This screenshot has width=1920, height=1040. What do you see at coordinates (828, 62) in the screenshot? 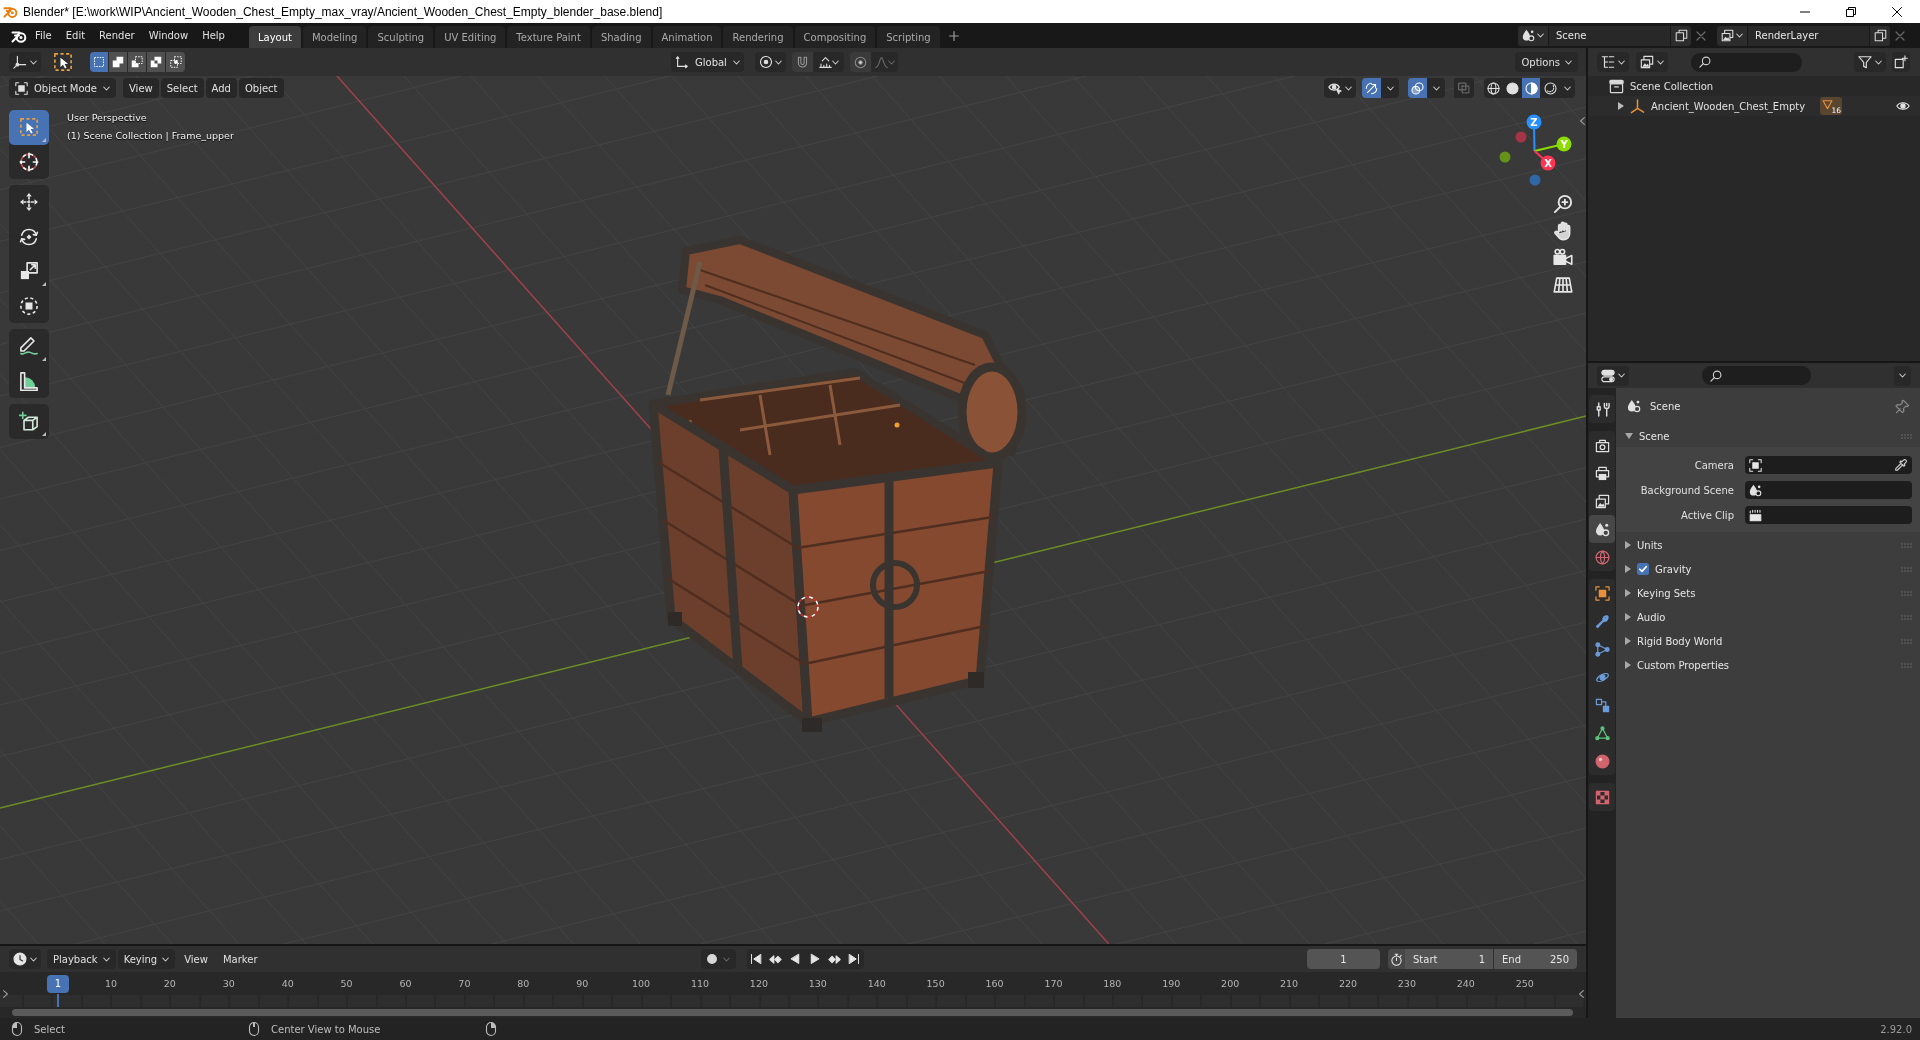
I see `snap-target-dropdown` at bounding box center [828, 62].